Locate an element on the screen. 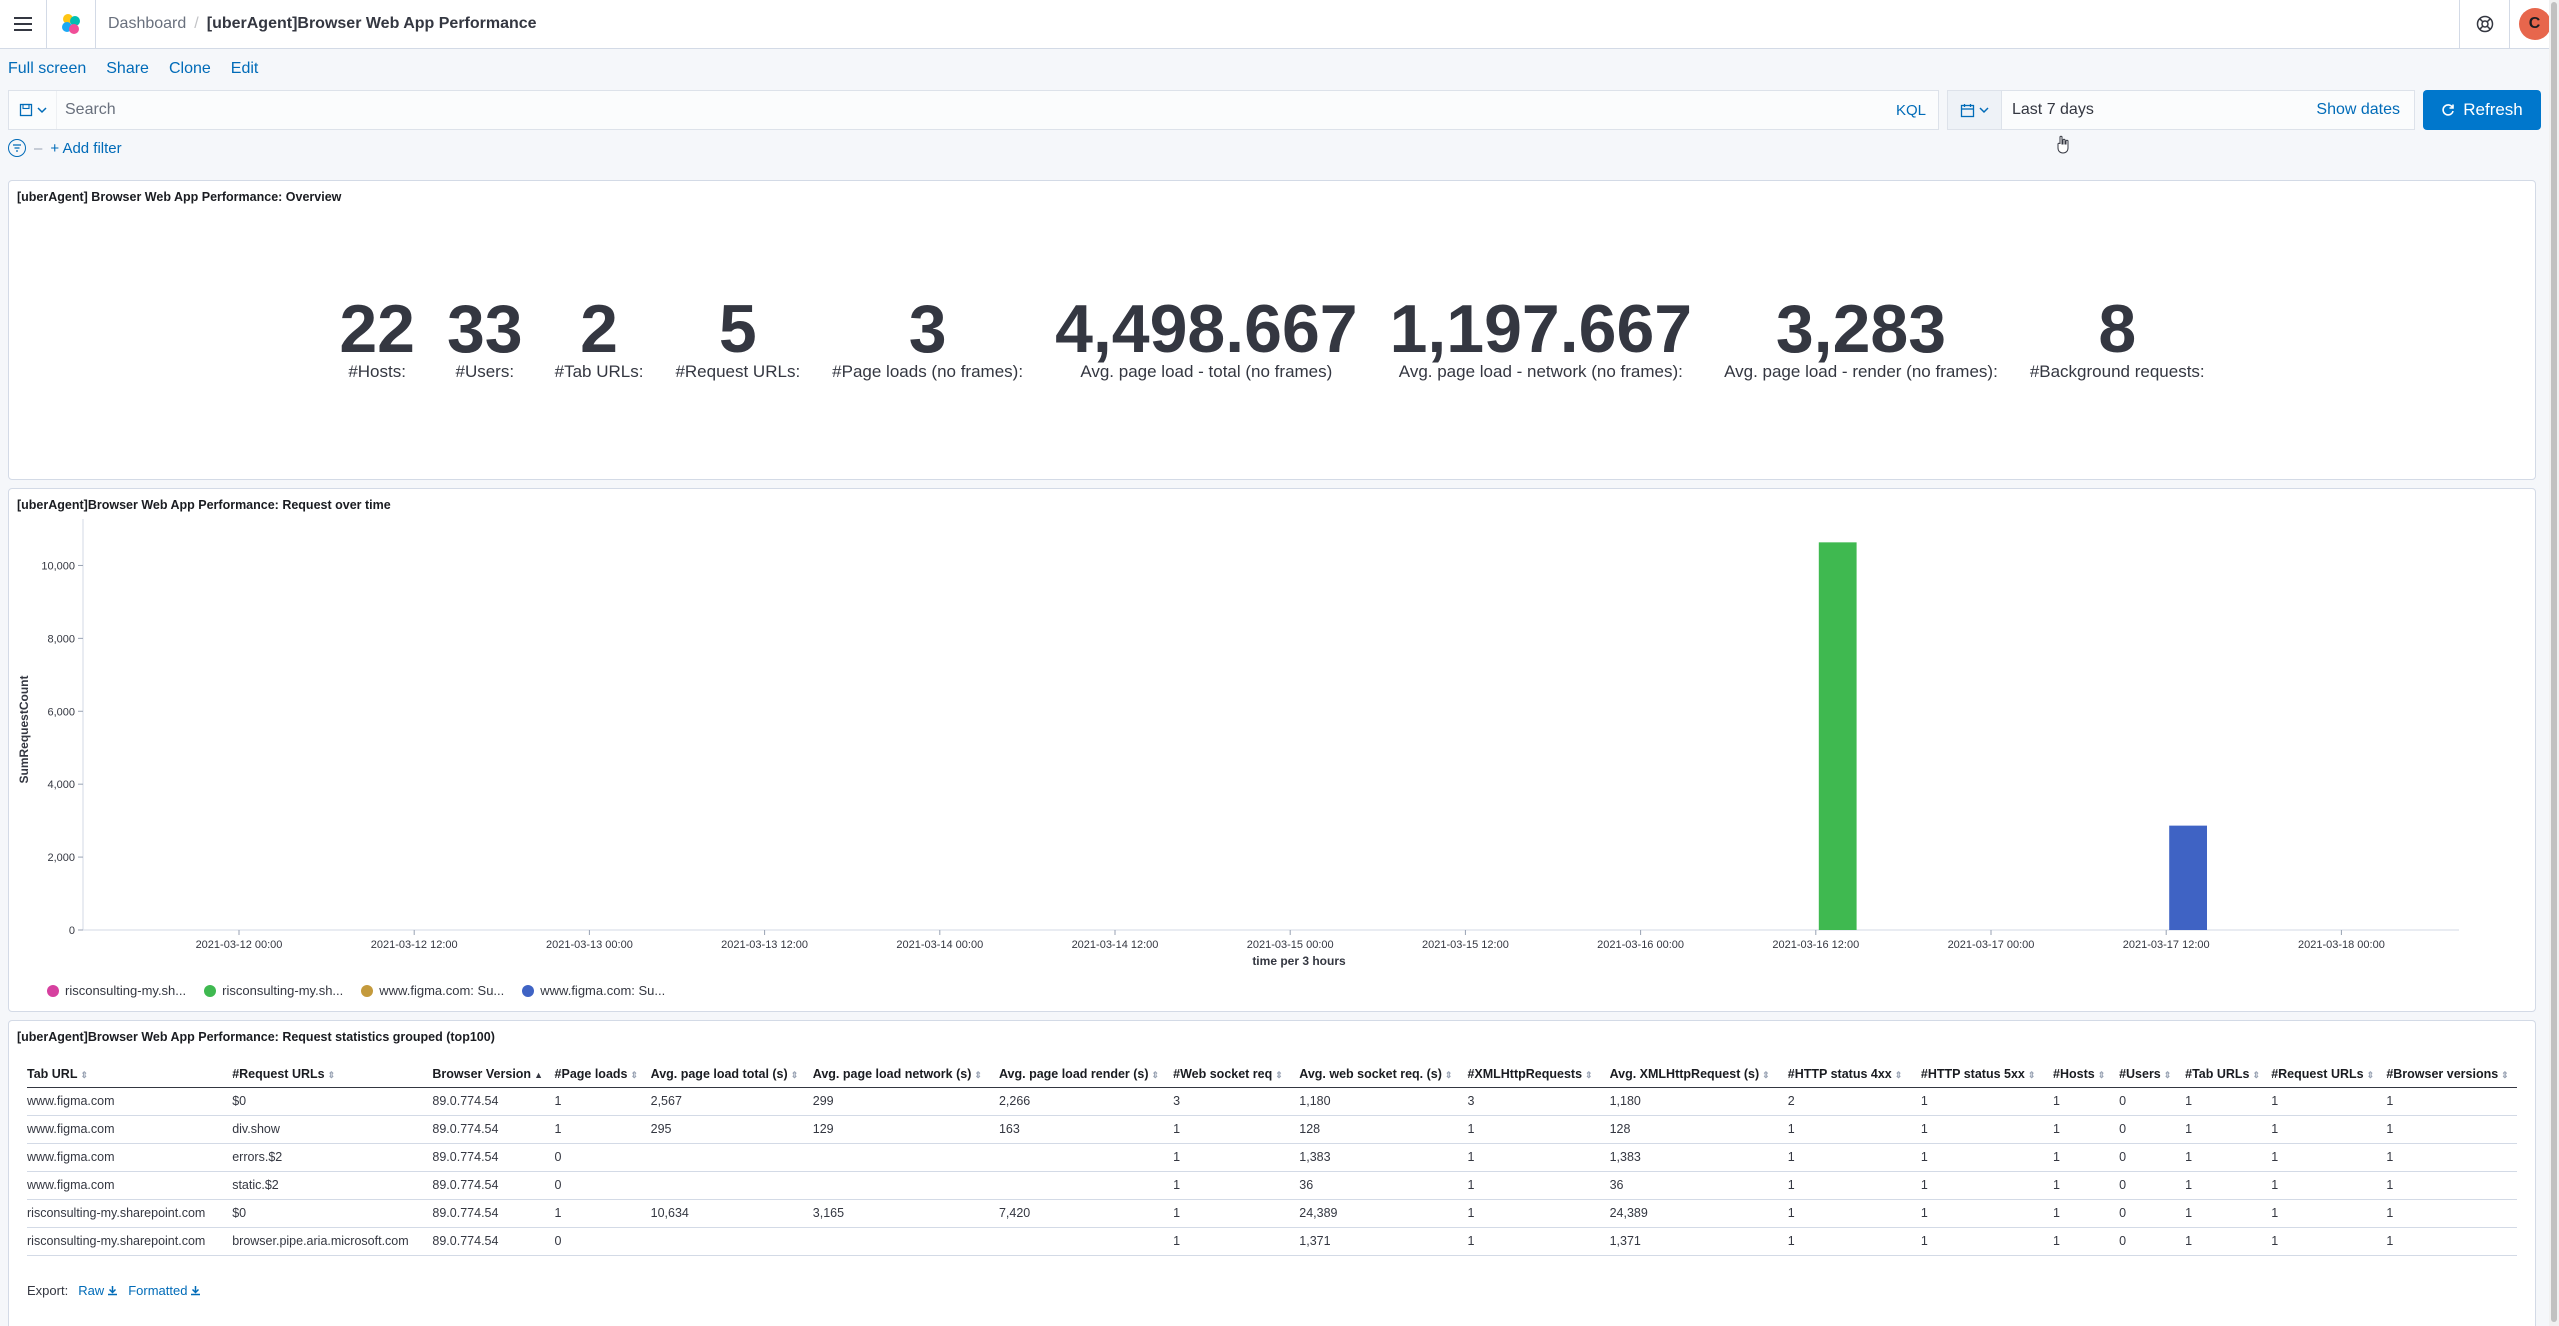 The height and width of the screenshot is (1326, 2559). column-header: Avg. page load total (s) ⇕ is located at coordinates (731, 1074).